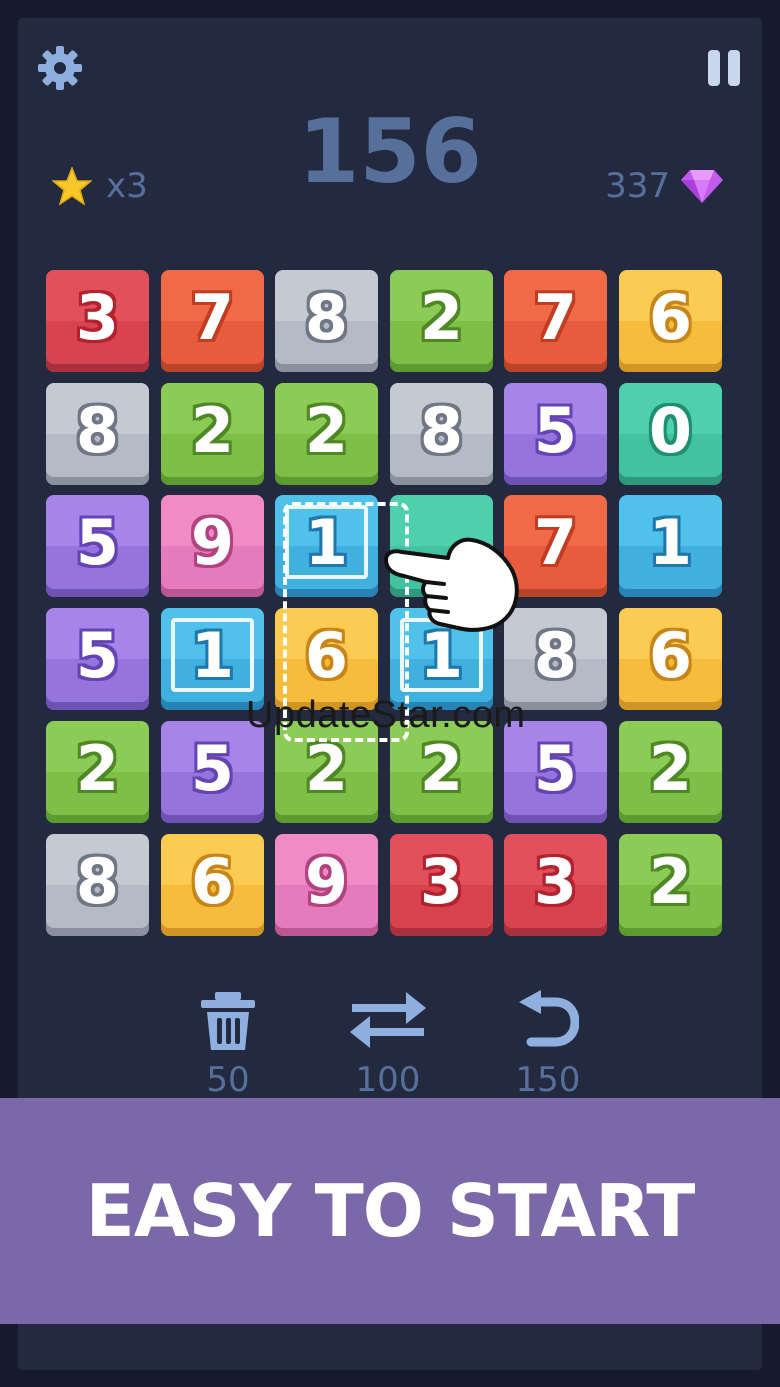  Describe the element at coordinates (724, 68) in the screenshot. I see `pause-button` at that location.